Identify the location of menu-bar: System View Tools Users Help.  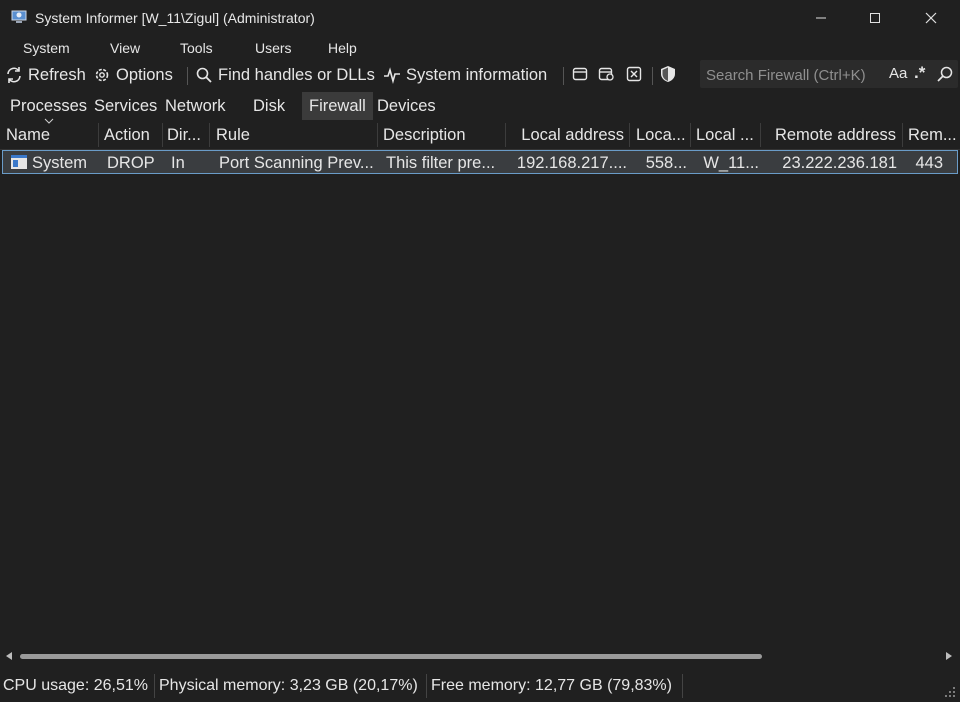
(480, 48).